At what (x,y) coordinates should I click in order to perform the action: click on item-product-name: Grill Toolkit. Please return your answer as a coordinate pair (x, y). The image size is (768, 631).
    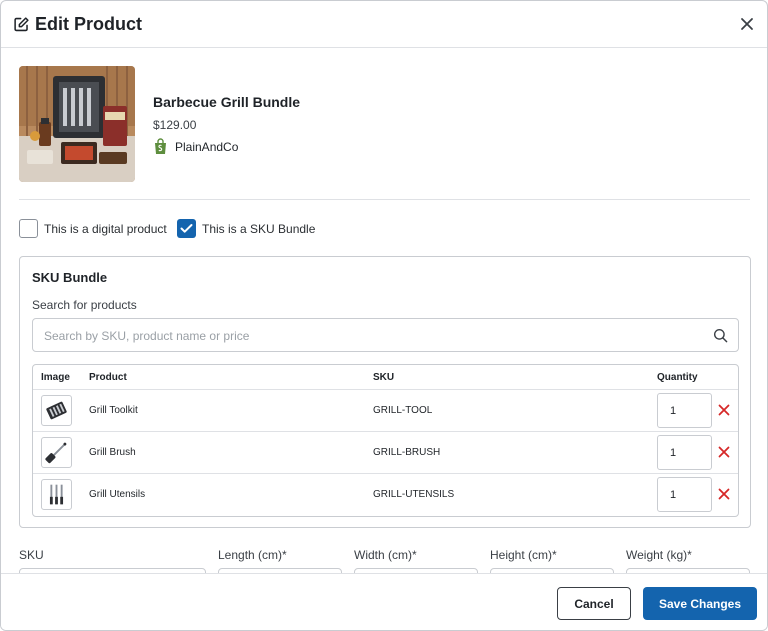
    Looking at the image, I should click on (113, 410).